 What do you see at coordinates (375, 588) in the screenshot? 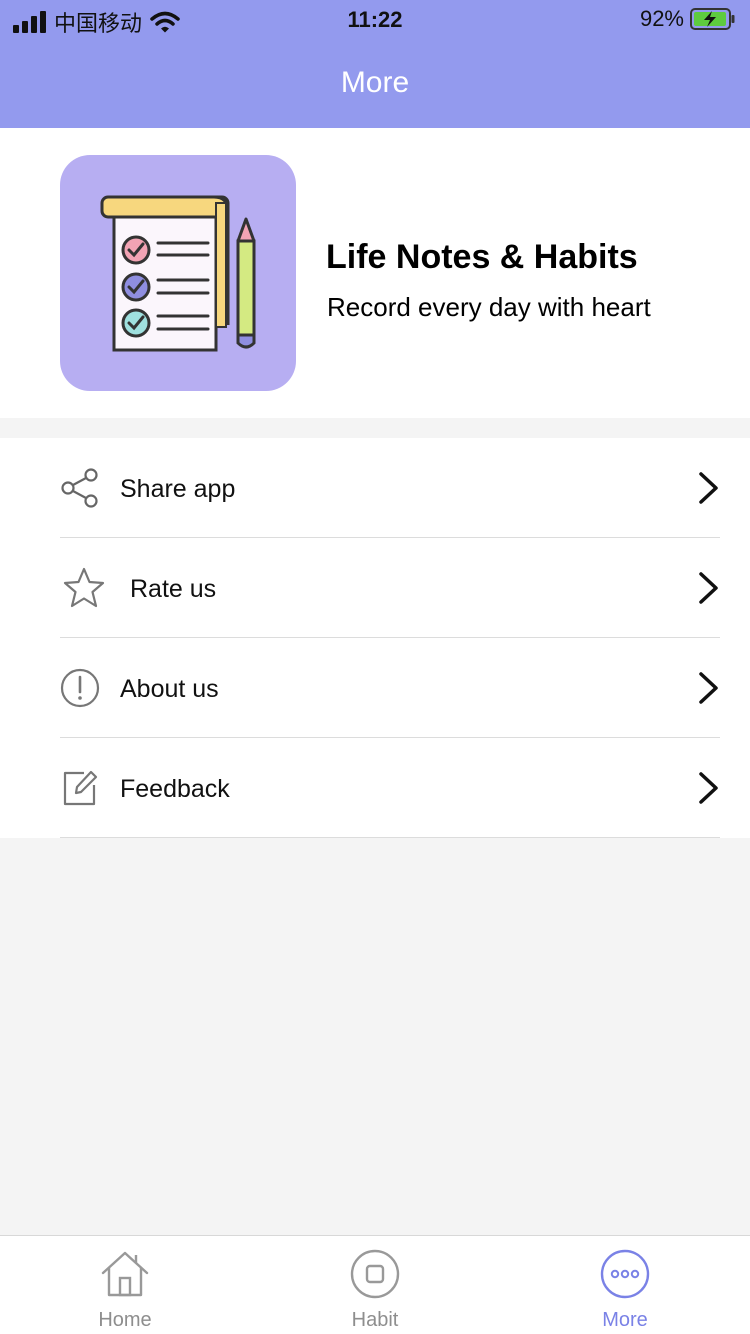
I see `menu-item-rate-us: Rate us` at bounding box center [375, 588].